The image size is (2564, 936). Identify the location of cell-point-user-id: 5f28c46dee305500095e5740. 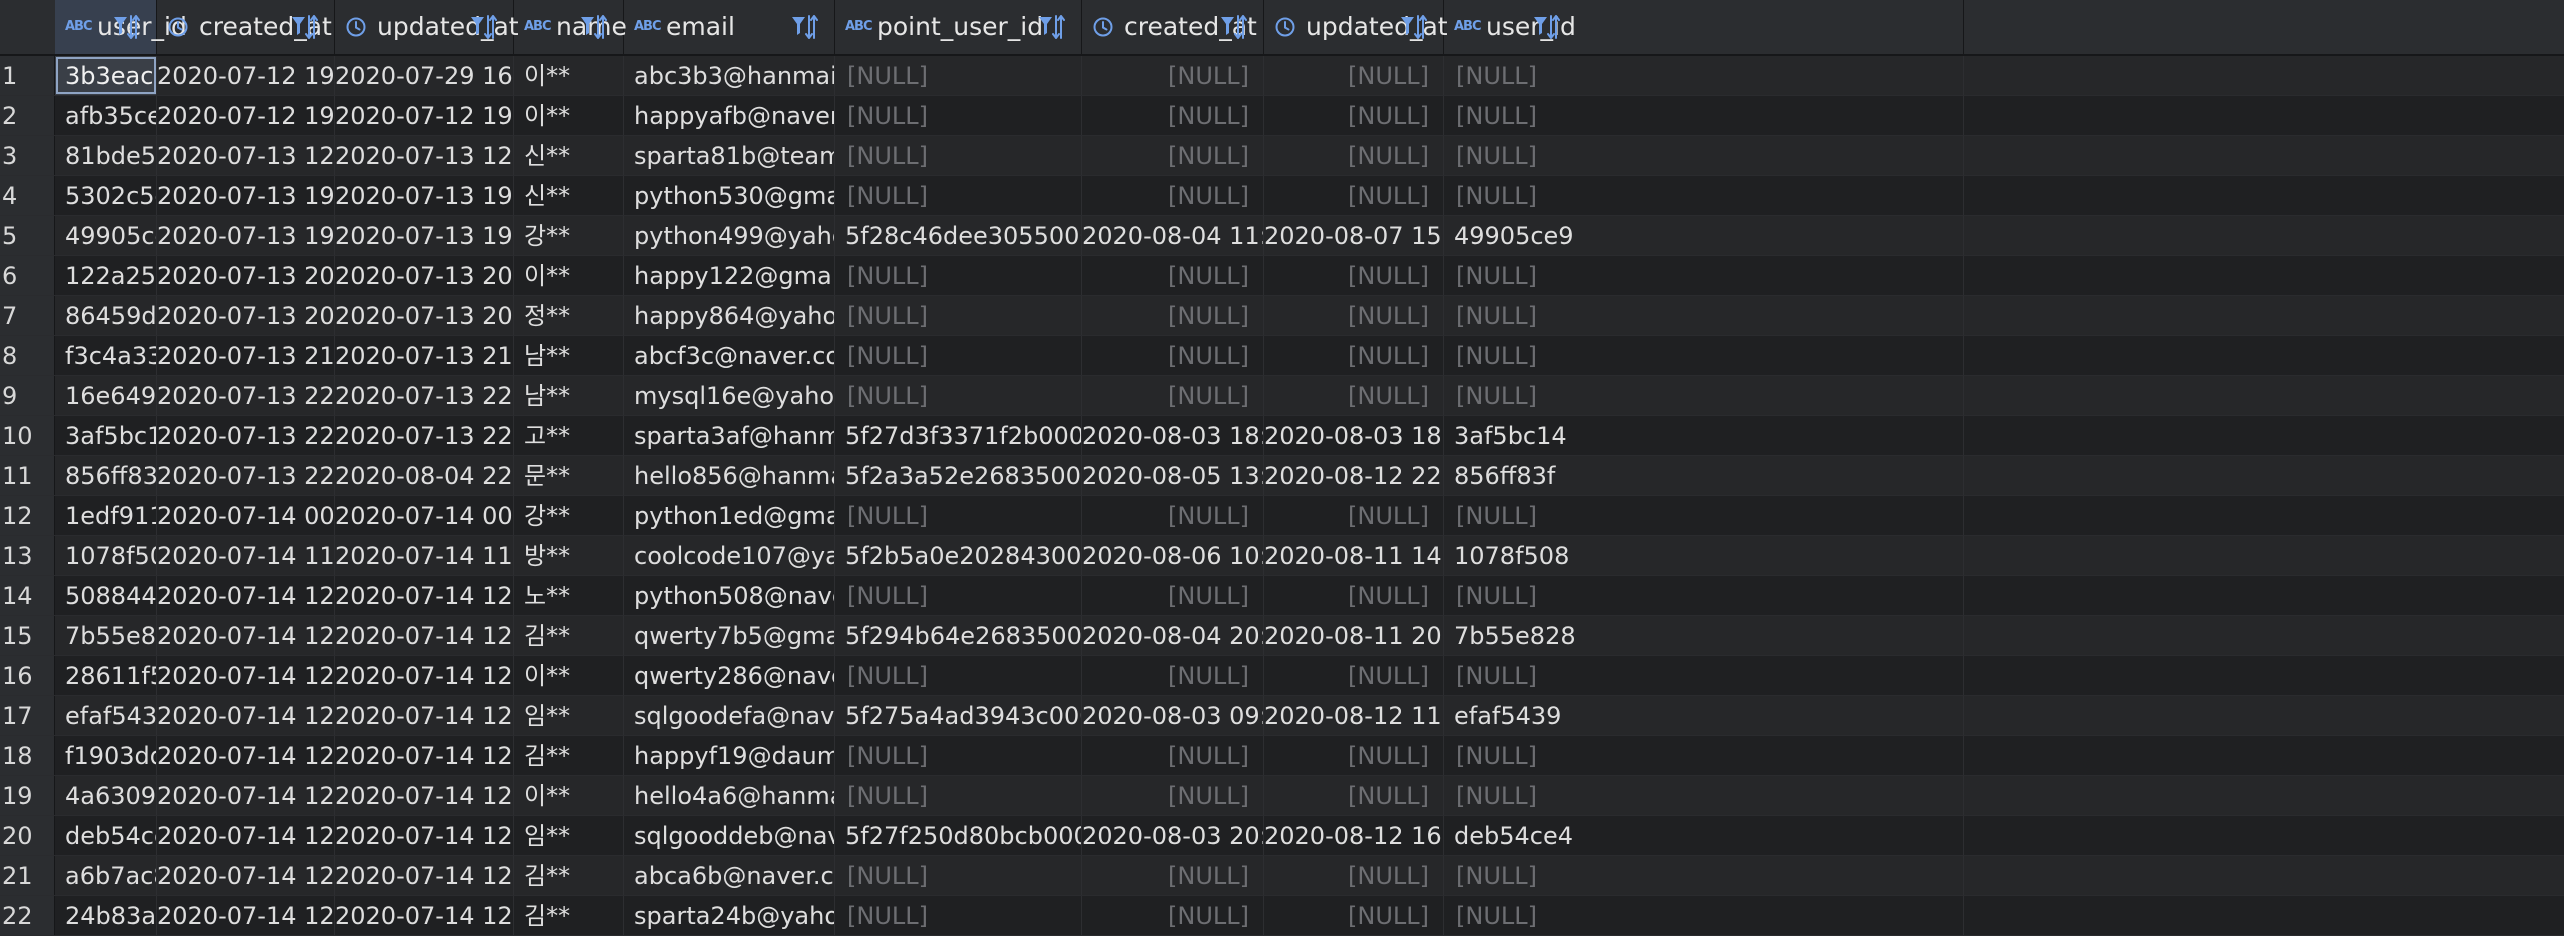
(958, 235).